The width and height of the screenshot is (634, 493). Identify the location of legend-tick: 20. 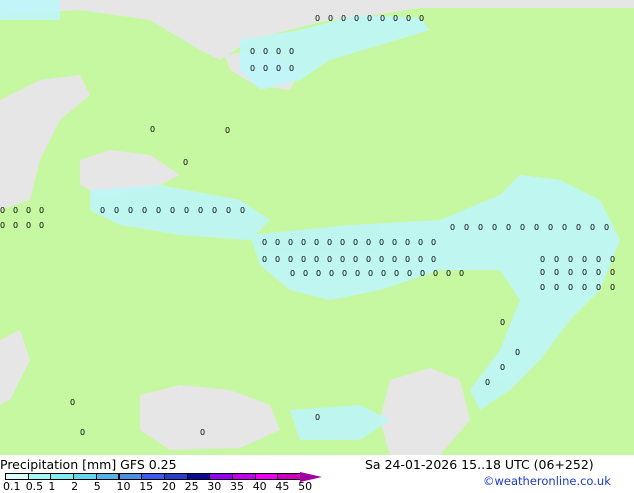
(168, 486).